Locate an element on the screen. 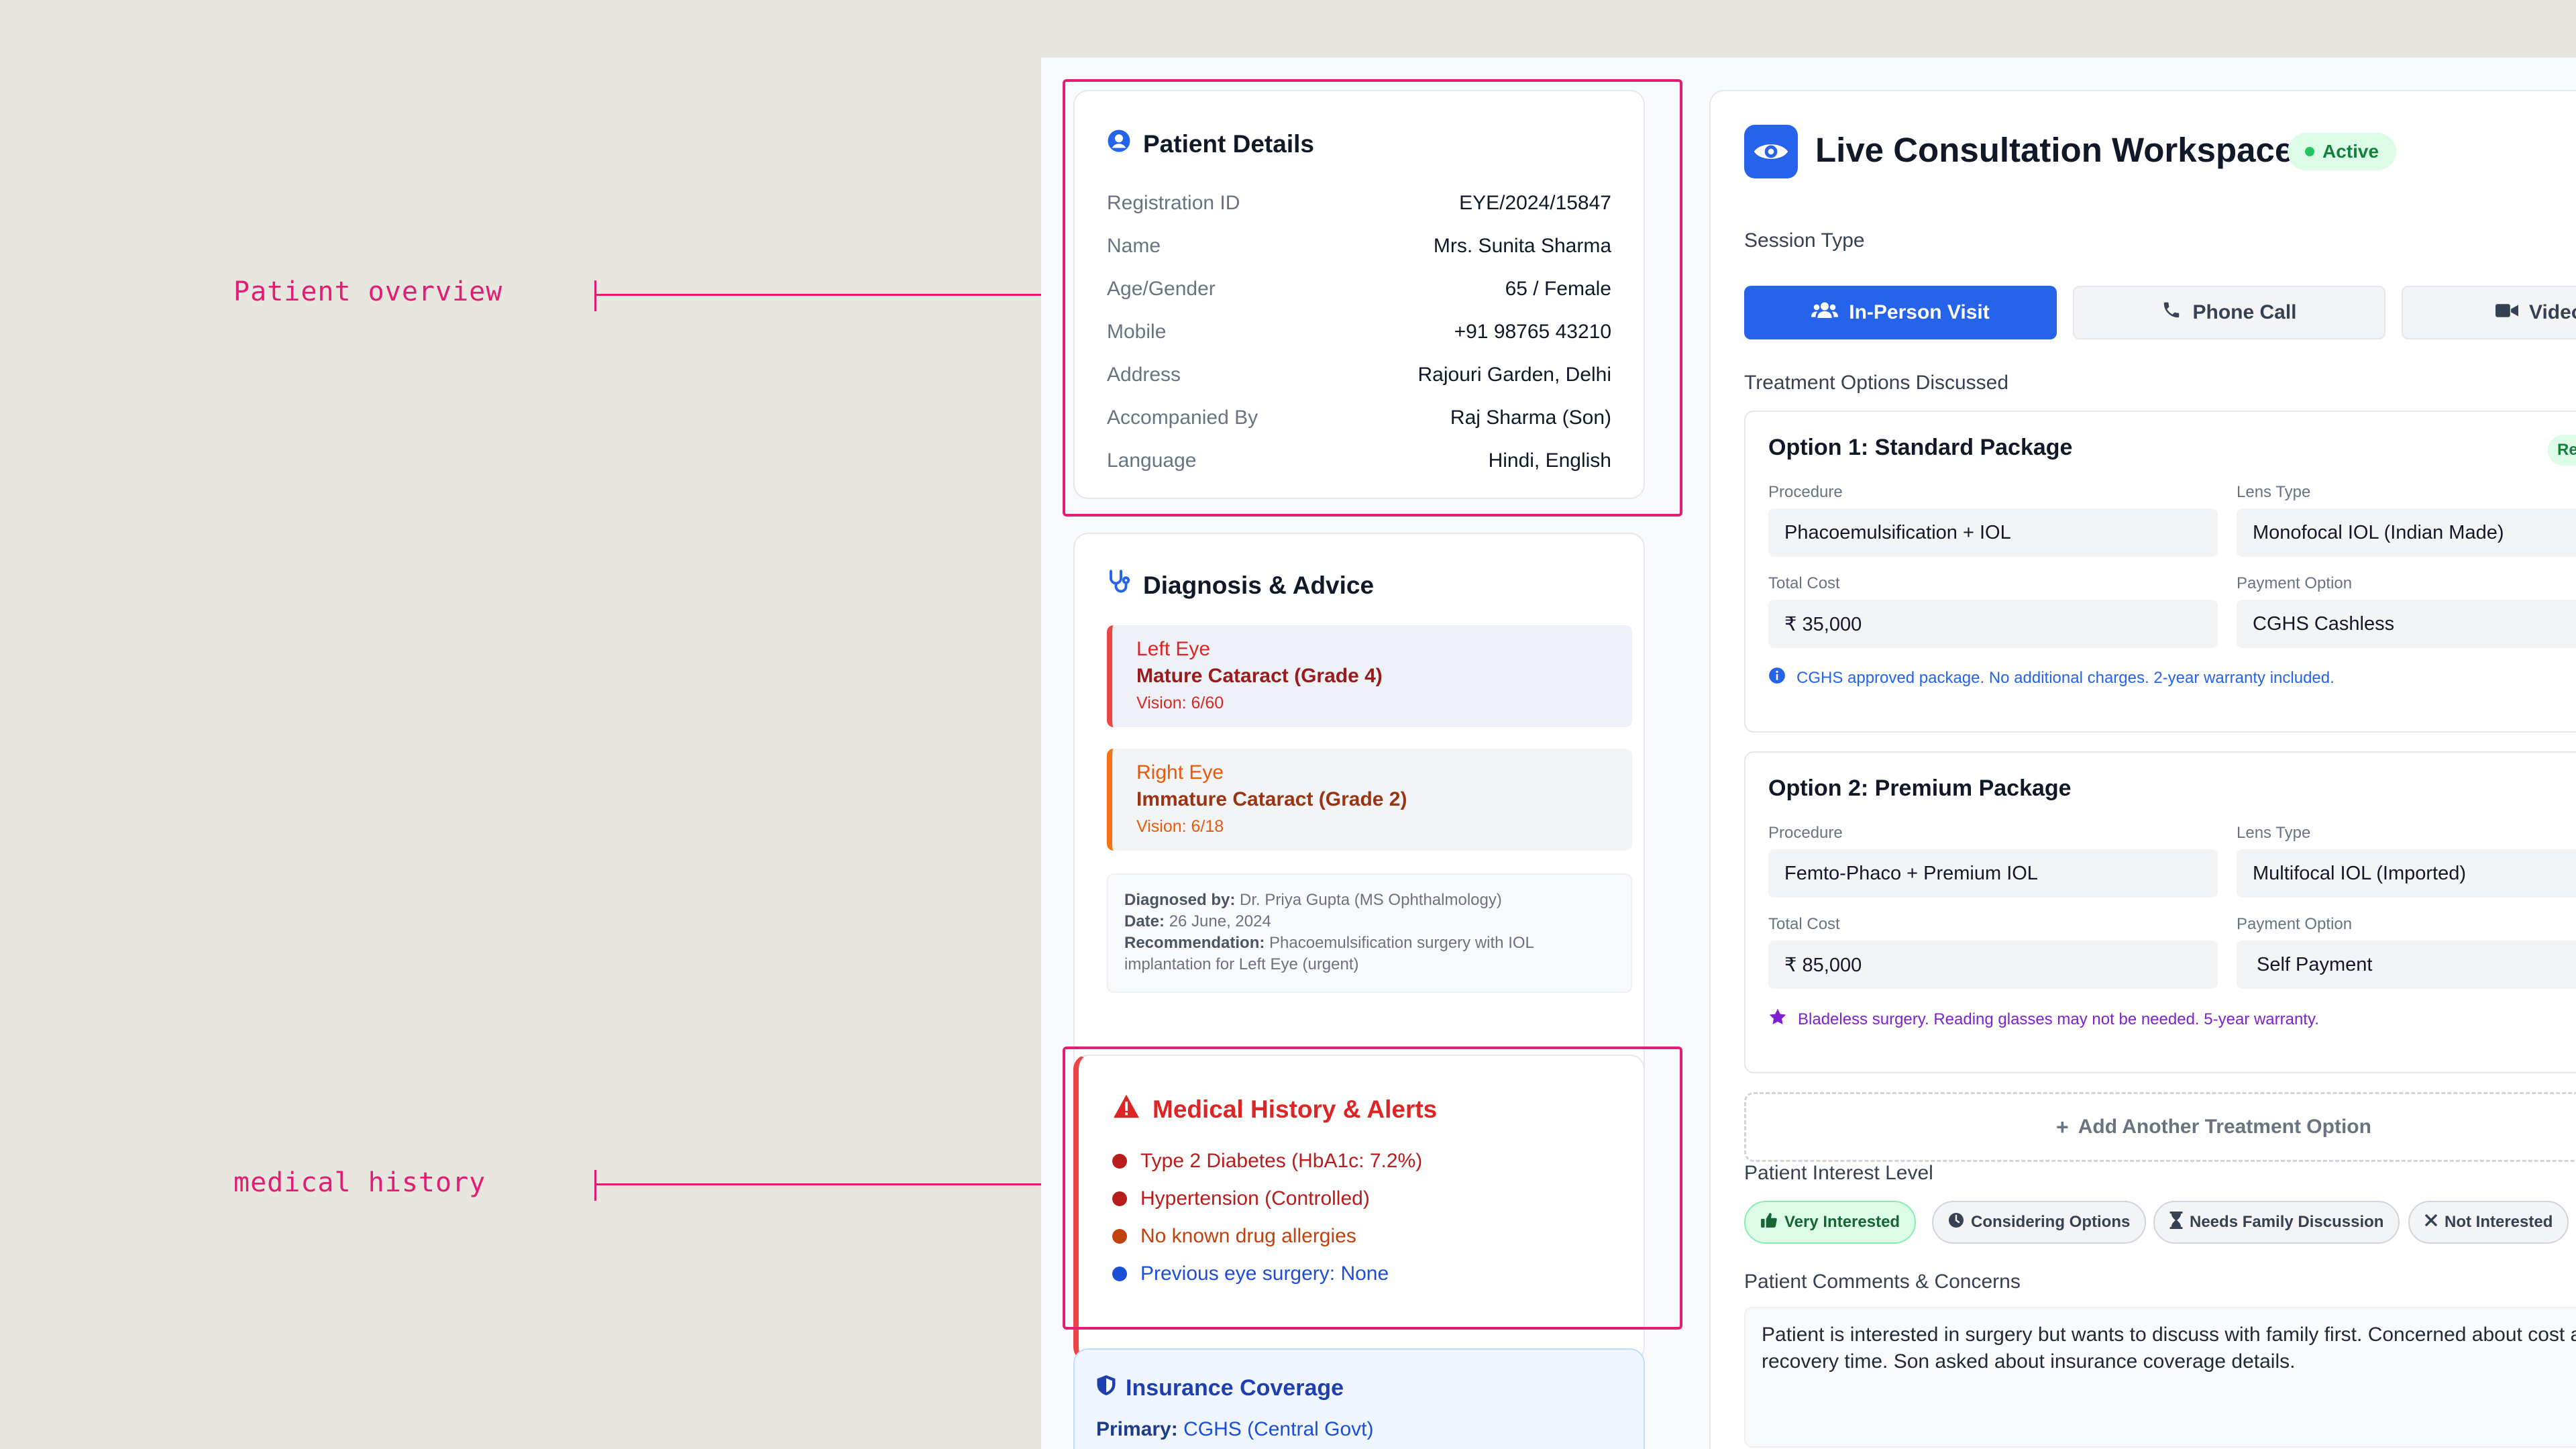  total-cost-field: ₹ 85,000 is located at coordinates (1993, 965).